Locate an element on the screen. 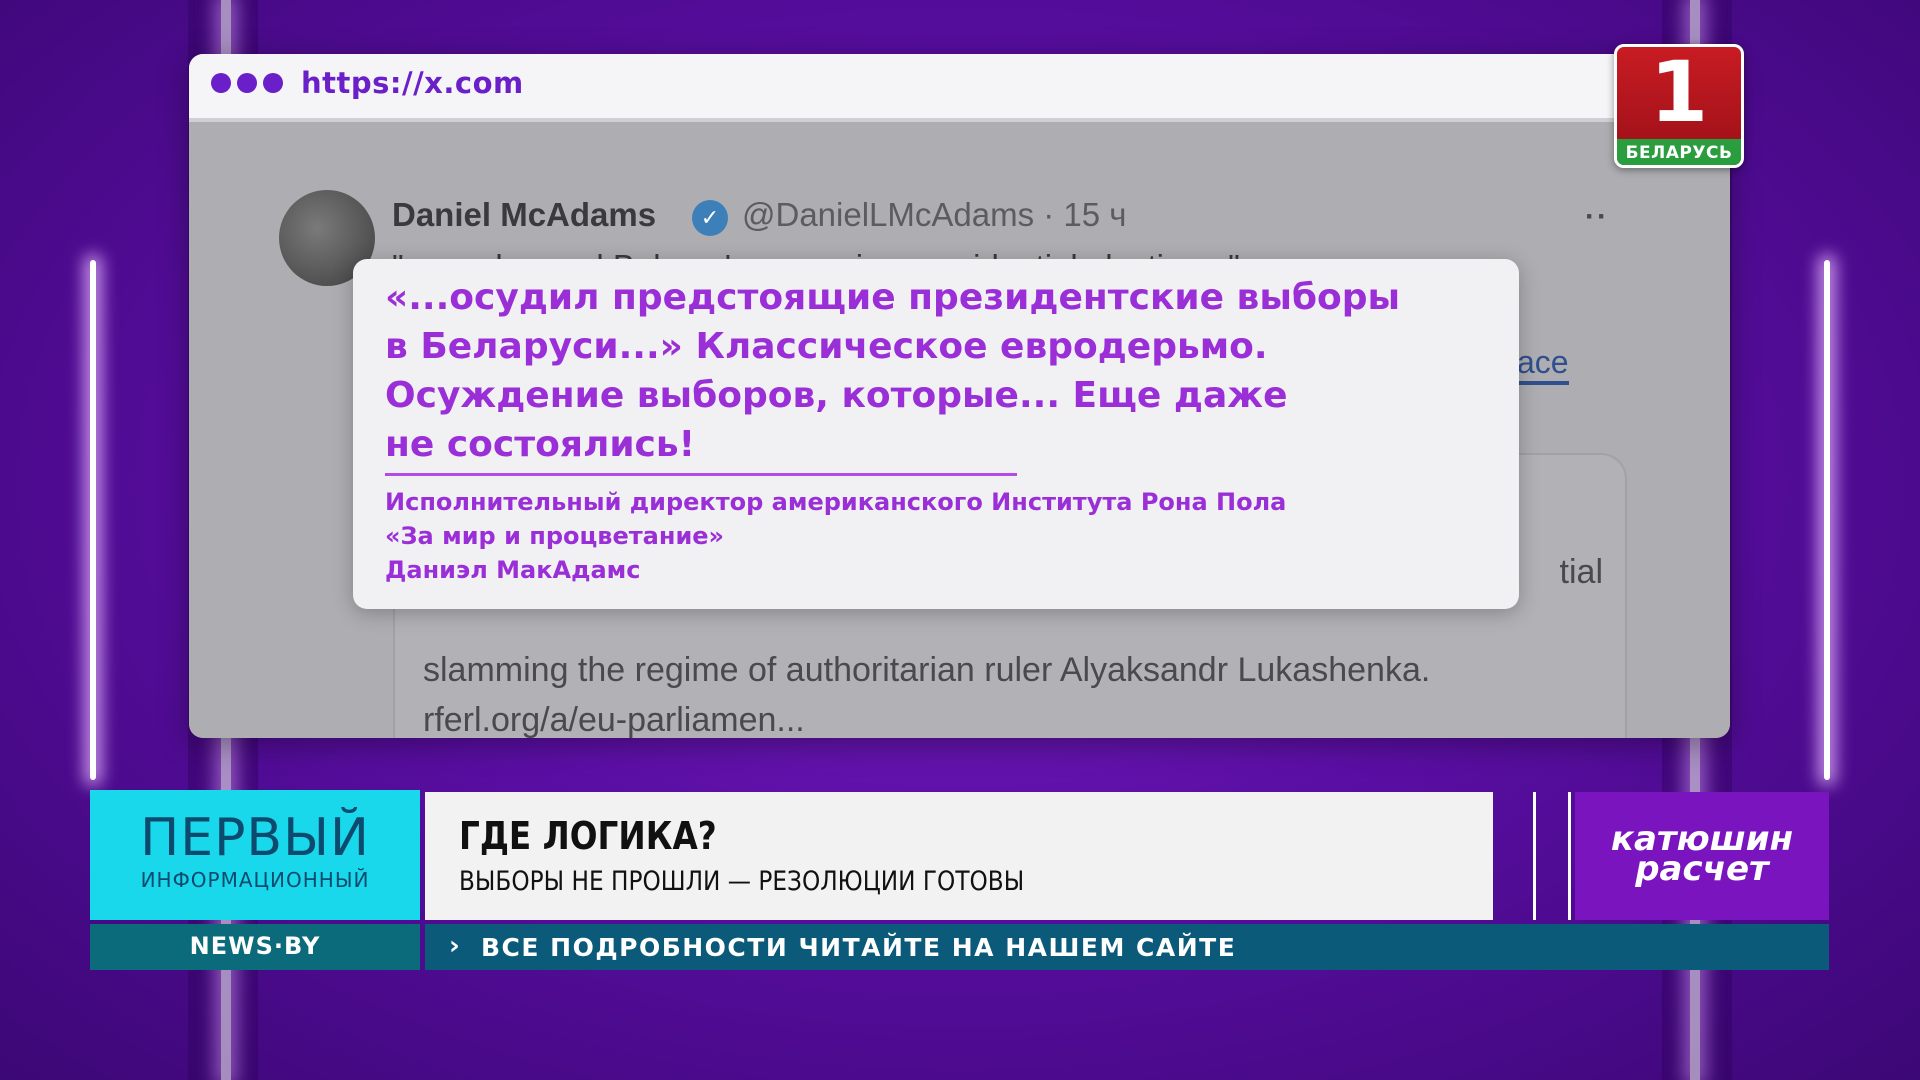 This screenshot has height=1080, width=1920. quote-line: Осуждение выборов, которые... Еще даже is located at coordinates (836, 395).